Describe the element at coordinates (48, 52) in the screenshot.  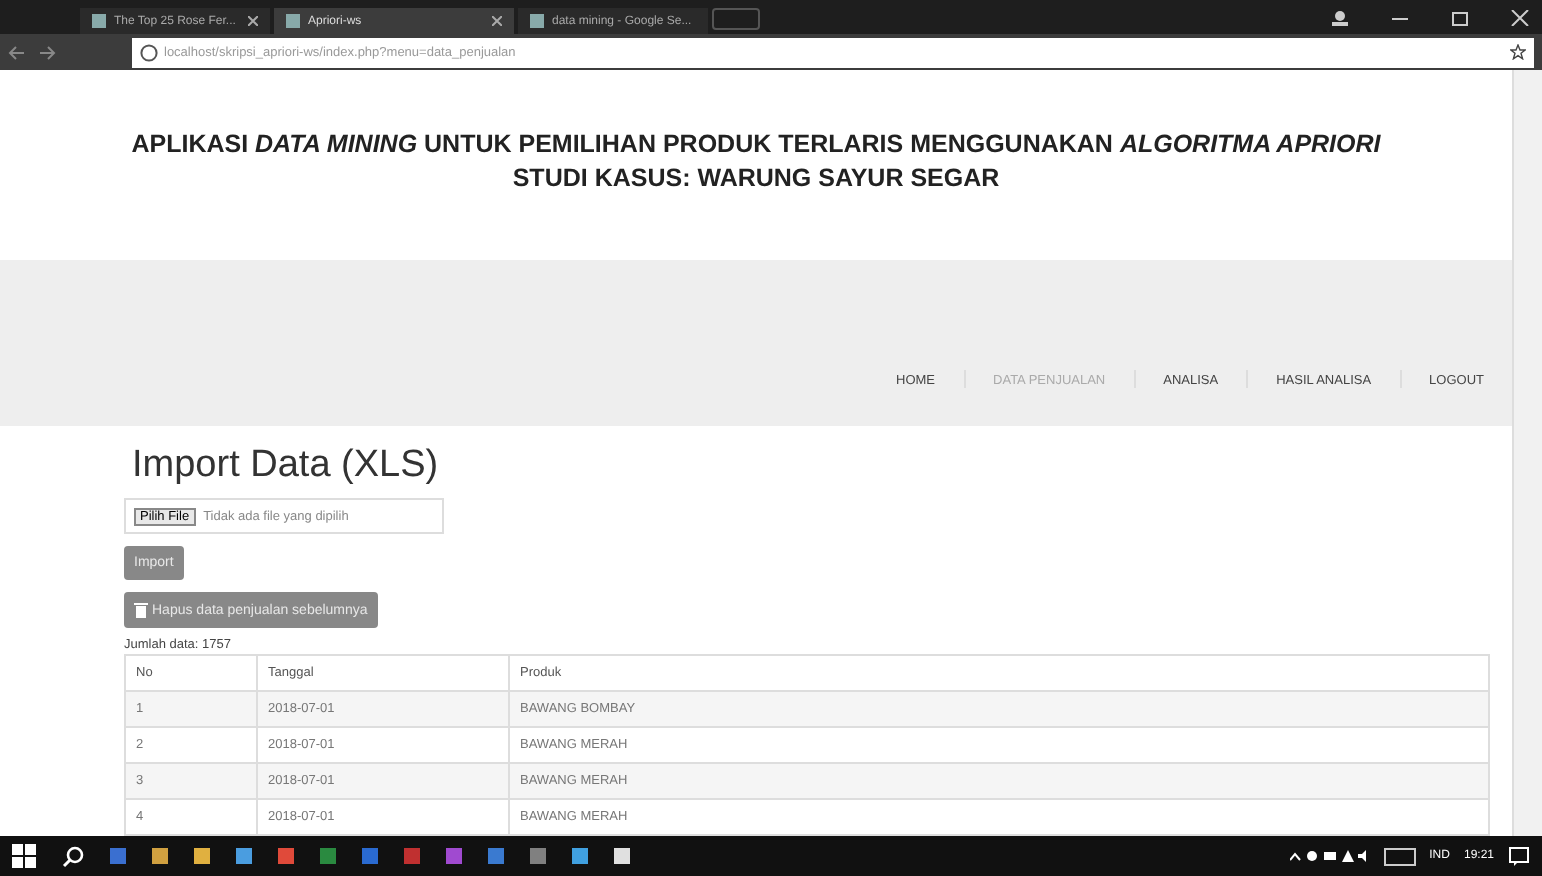
I see `forward-icon` at that location.